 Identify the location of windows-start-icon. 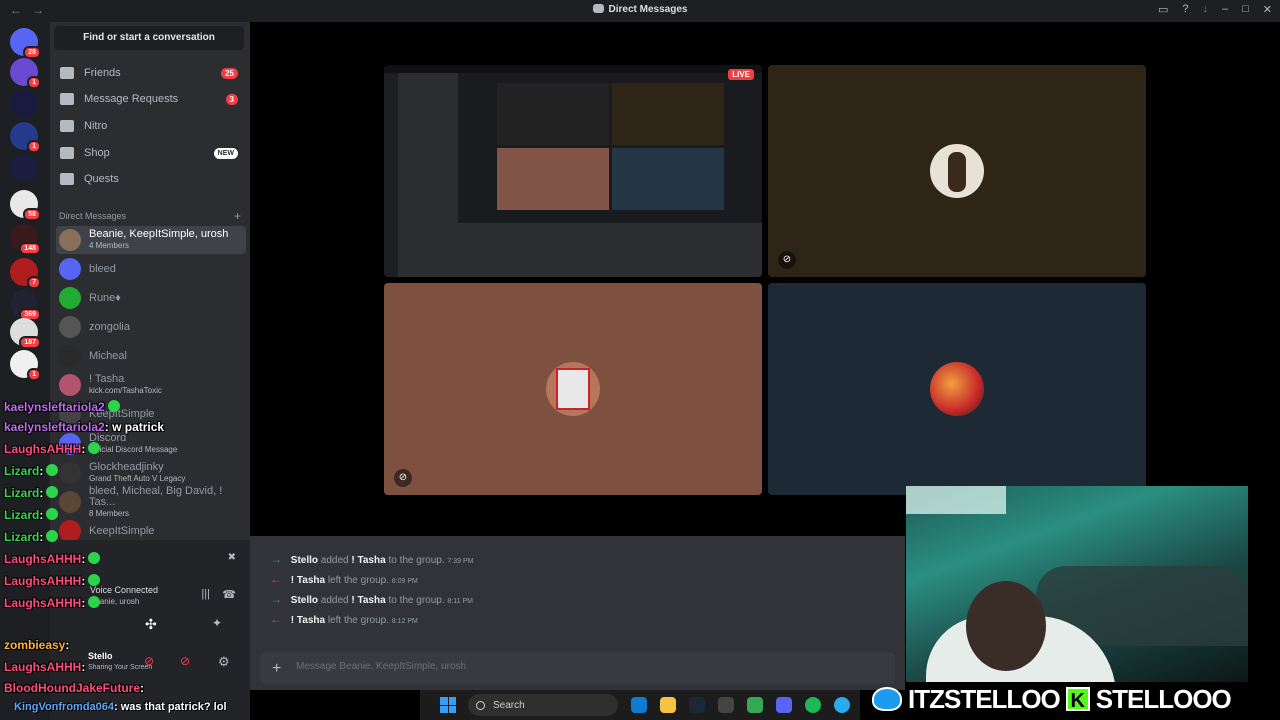
(448, 705).